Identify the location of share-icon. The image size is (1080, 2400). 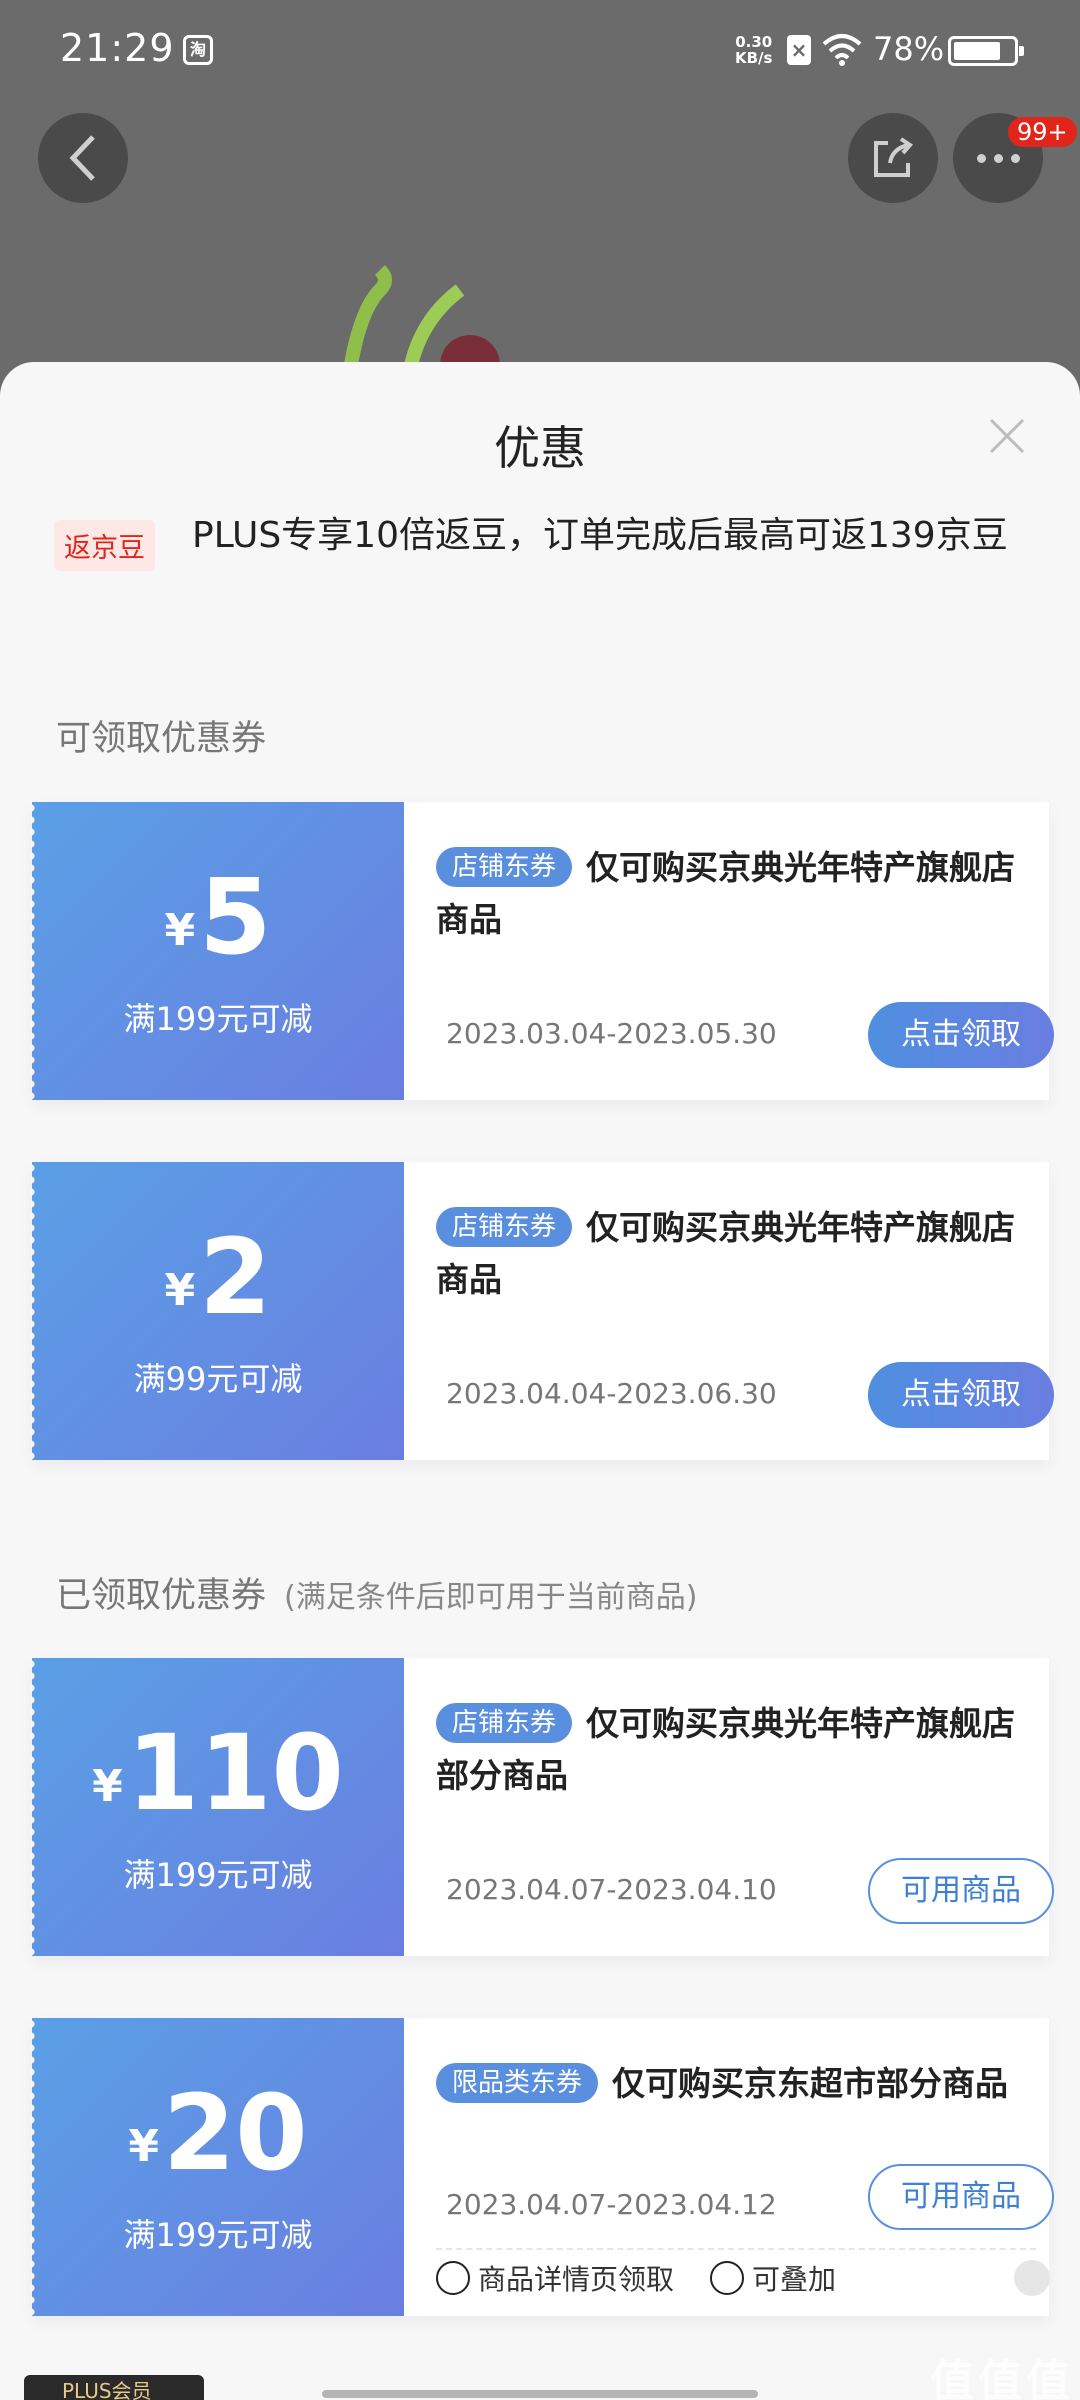
(894, 157).